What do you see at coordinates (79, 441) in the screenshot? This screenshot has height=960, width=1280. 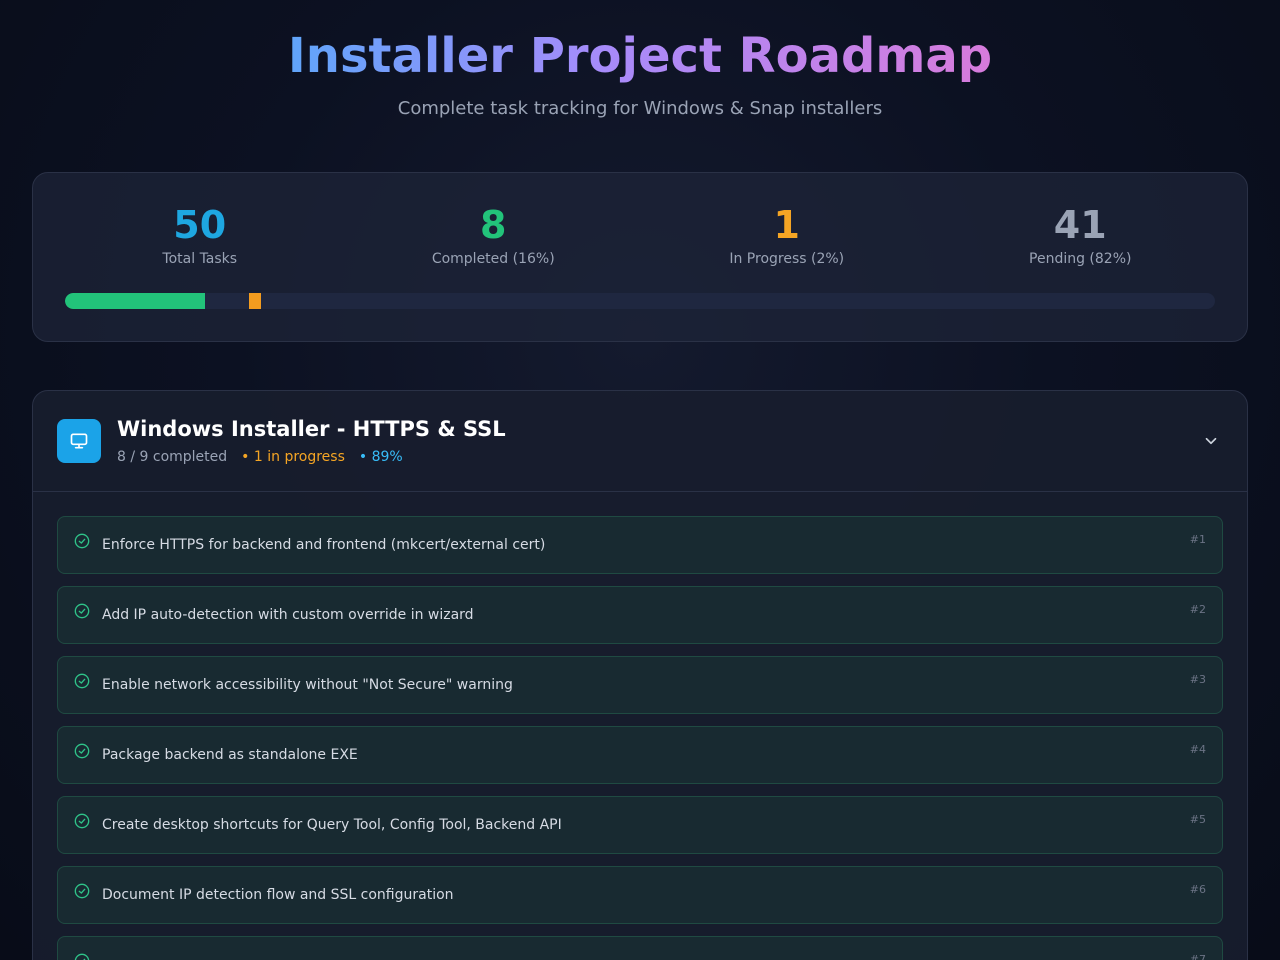 I see `monitor-icon` at bounding box center [79, 441].